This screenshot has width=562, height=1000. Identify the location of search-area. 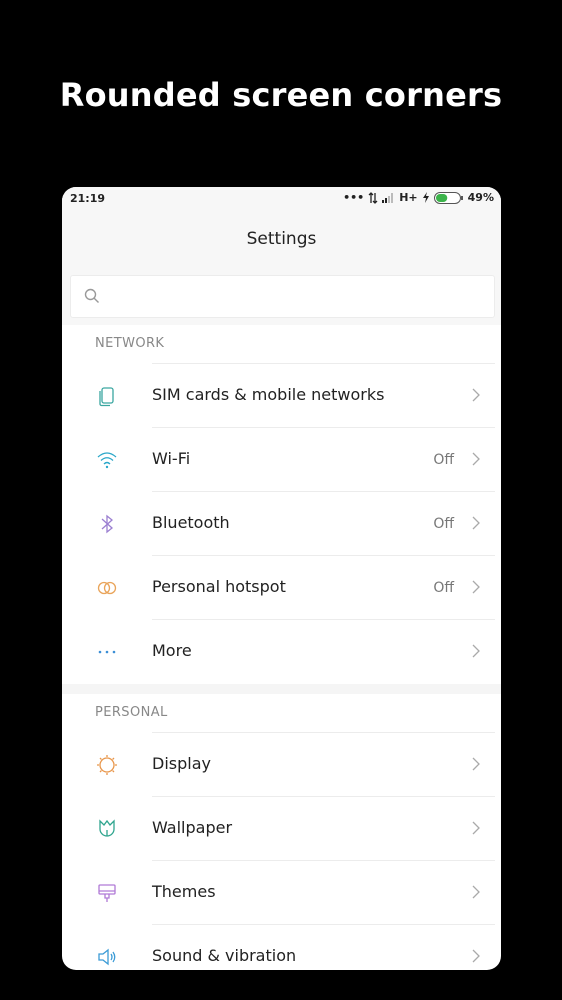
(281, 300).